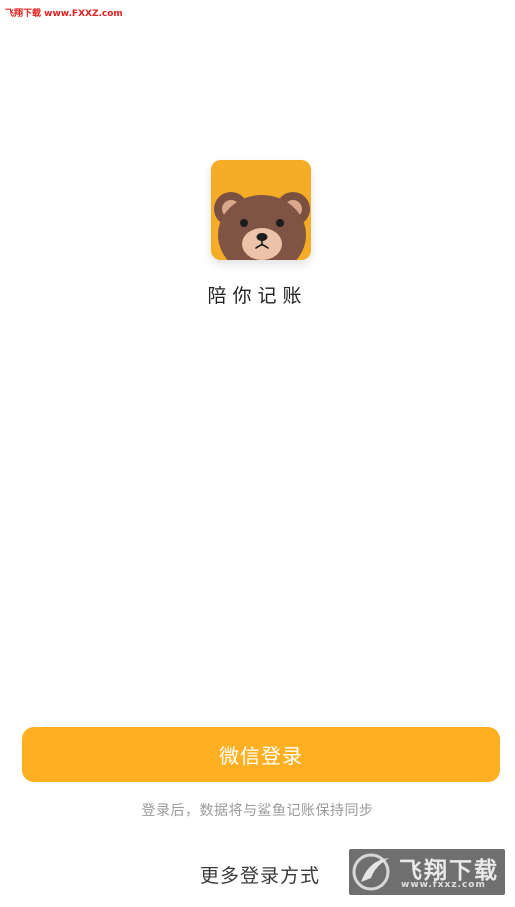 The width and height of the screenshot is (515, 907). Describe the element at coordinates (443, 885) in the screenshot. I see `watermark-badge-url: www.fxxz.com` at that location.